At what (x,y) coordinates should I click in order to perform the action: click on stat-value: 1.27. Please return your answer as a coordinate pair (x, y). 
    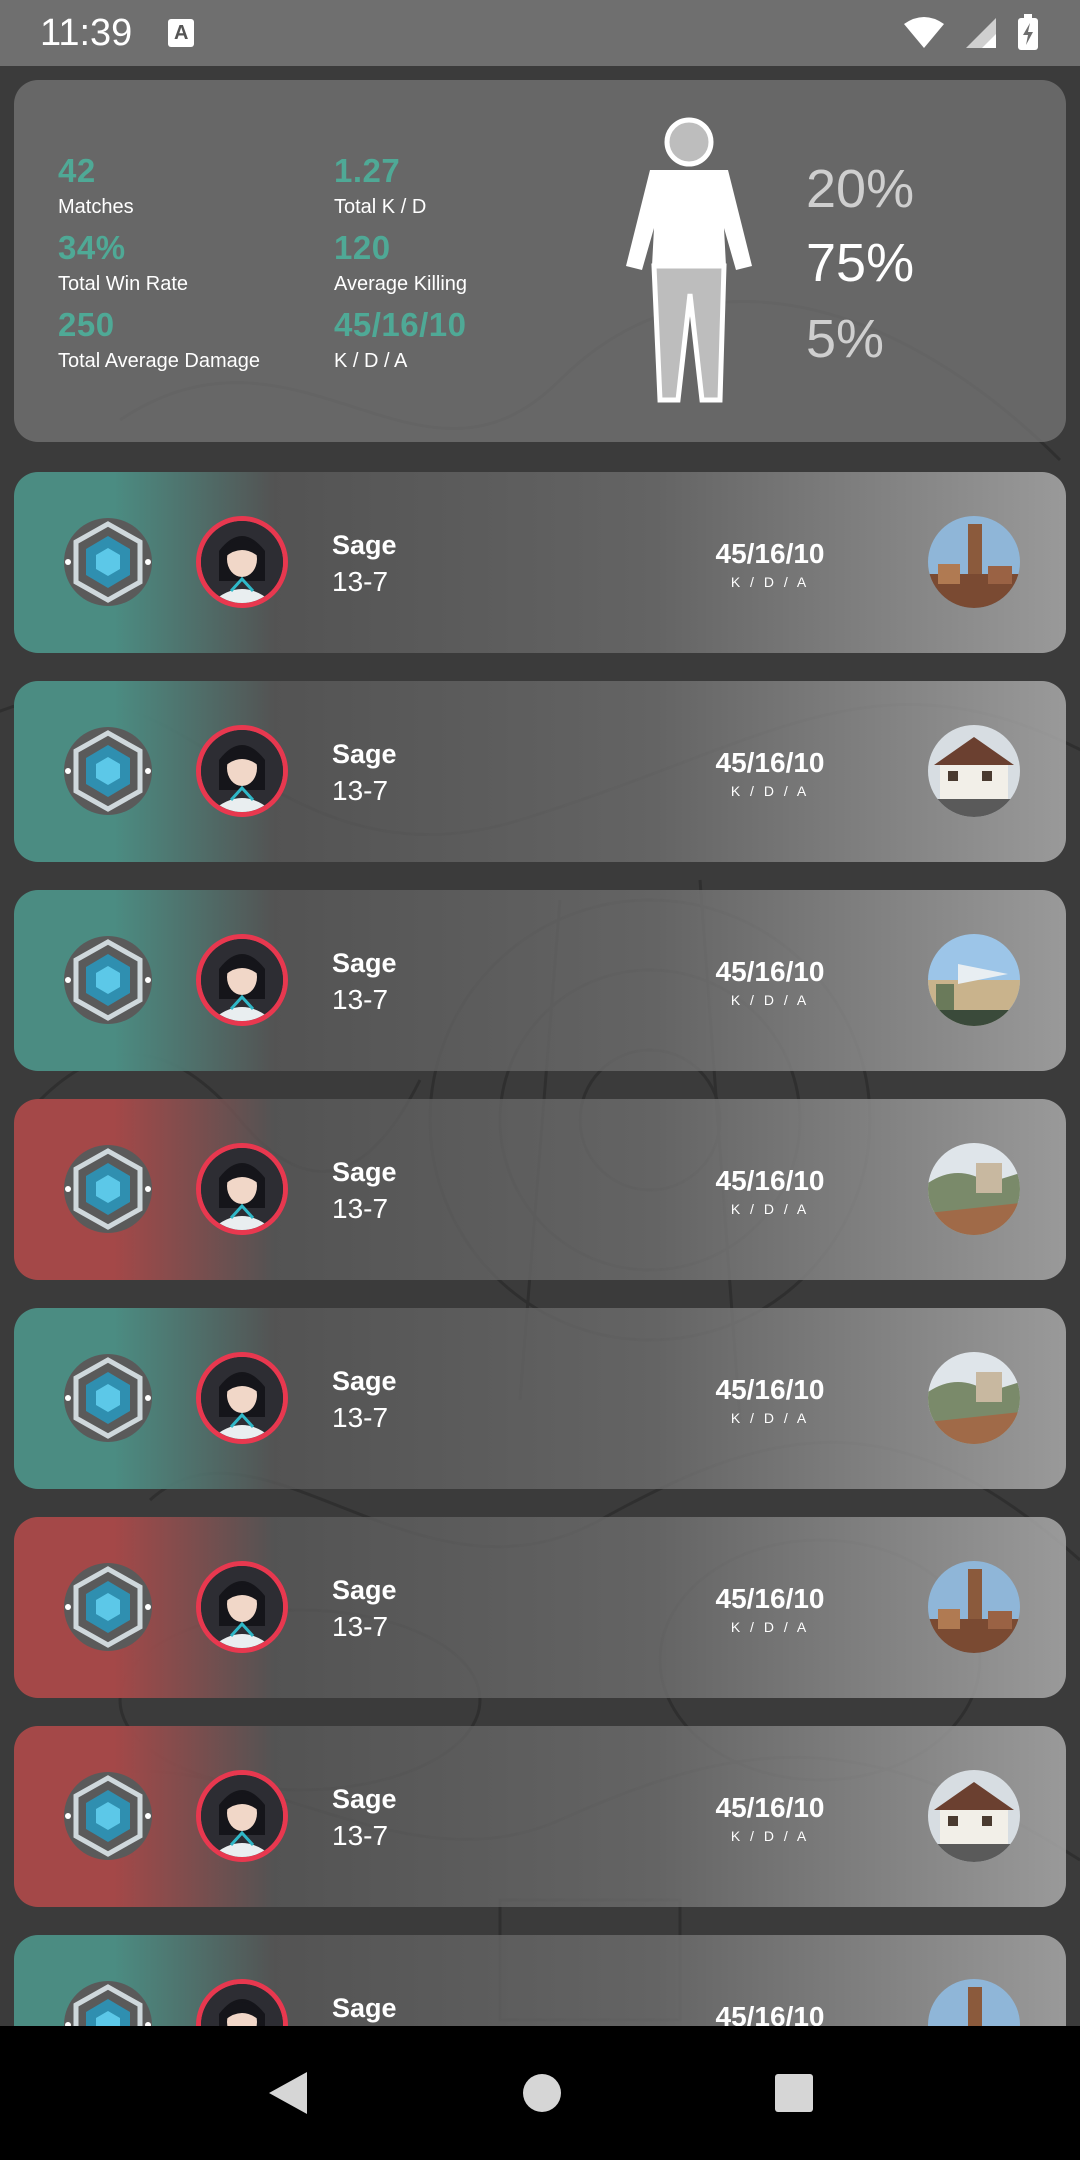
    Looking at the image, I should click on (367, 170).